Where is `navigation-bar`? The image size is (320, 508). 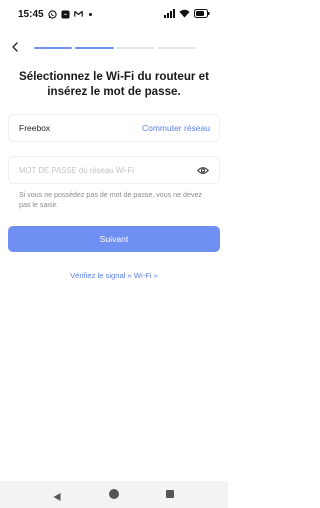 navigation-bar is located at coordinates (114, 494).